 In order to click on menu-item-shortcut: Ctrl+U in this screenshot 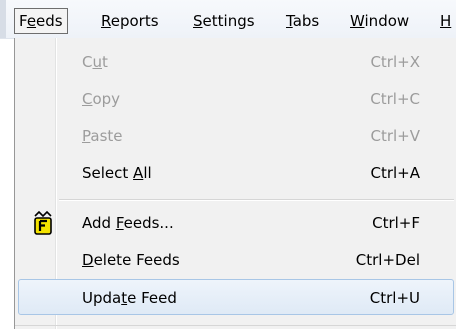, I will do `click(394, 298)`.